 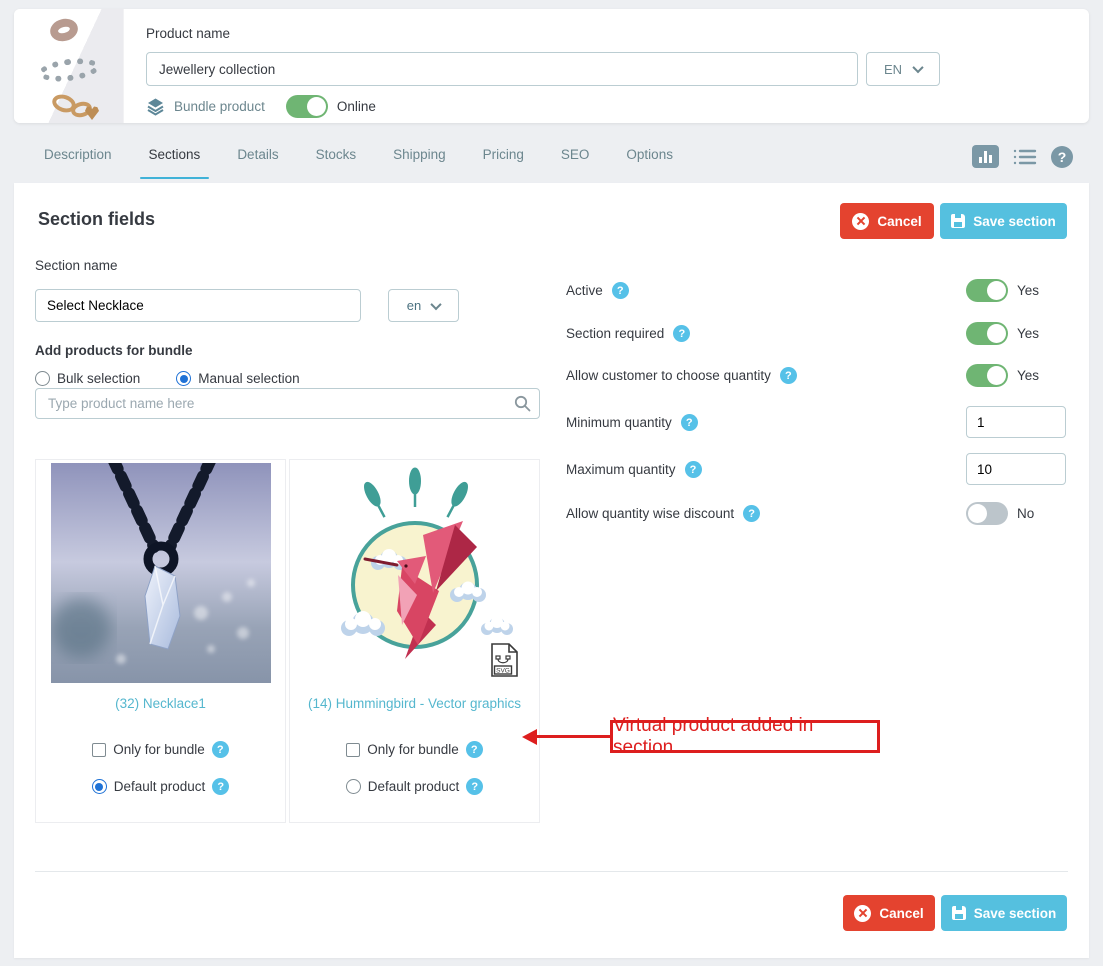 I want to click on language-selector: EN, so click(x=903, y=69).